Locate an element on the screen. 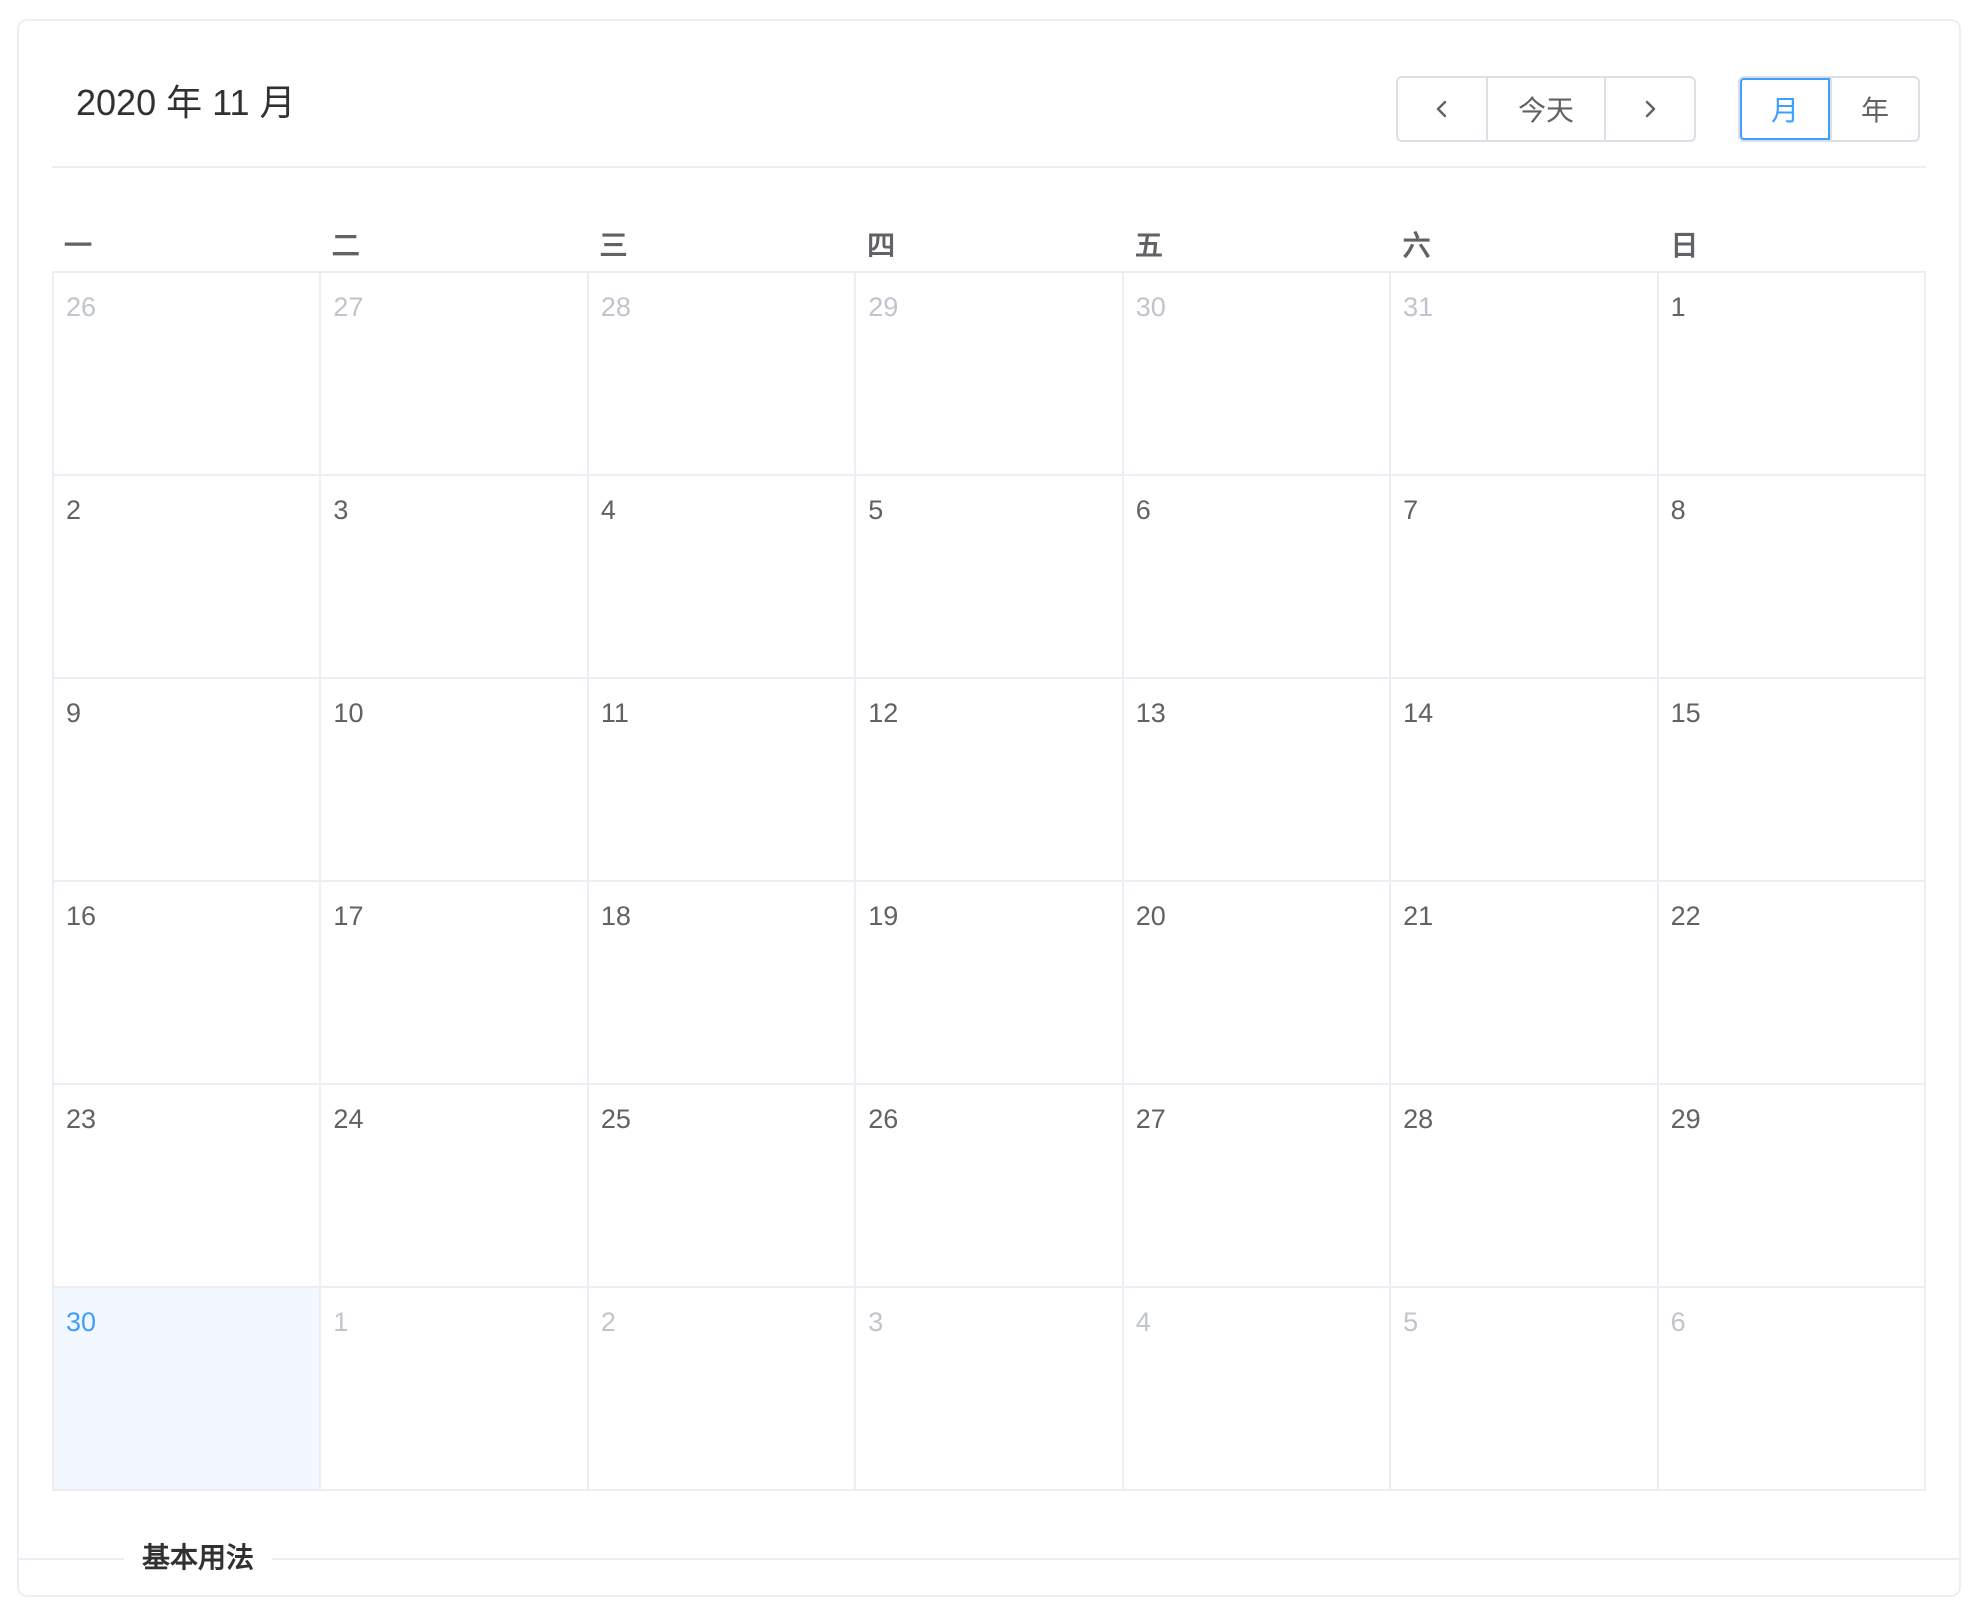 This screenshot has height=1608, width=1972. calendar-day-cell: 18 is located at coordinates (722, 983).